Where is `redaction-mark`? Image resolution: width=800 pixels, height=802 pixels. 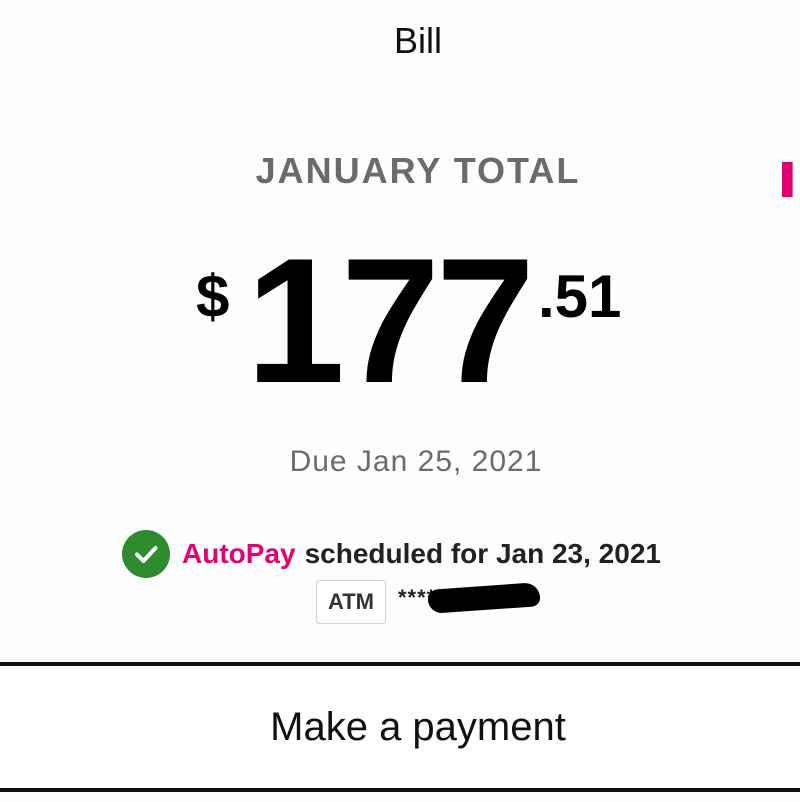
redaction-mark is located at coordinates (484, 598).